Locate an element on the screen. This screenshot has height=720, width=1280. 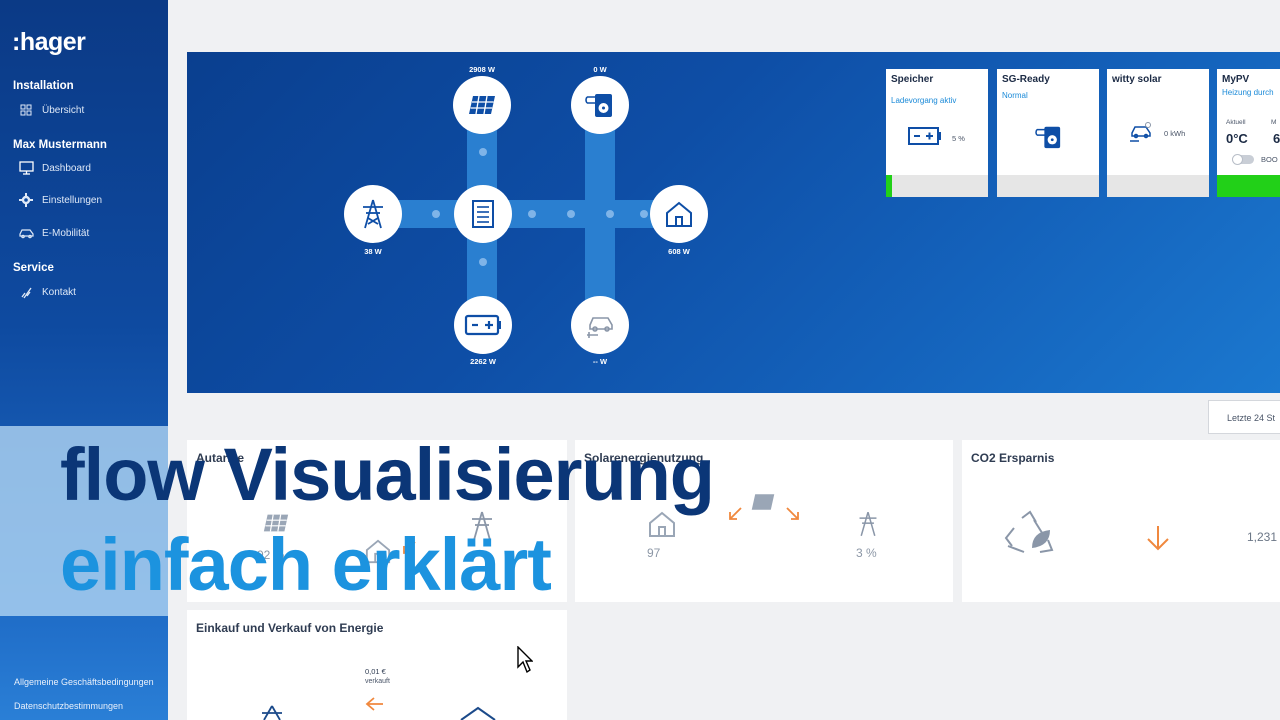
device-card-sgready: SG-Ready Normal is located at coordinates (1048, 133).